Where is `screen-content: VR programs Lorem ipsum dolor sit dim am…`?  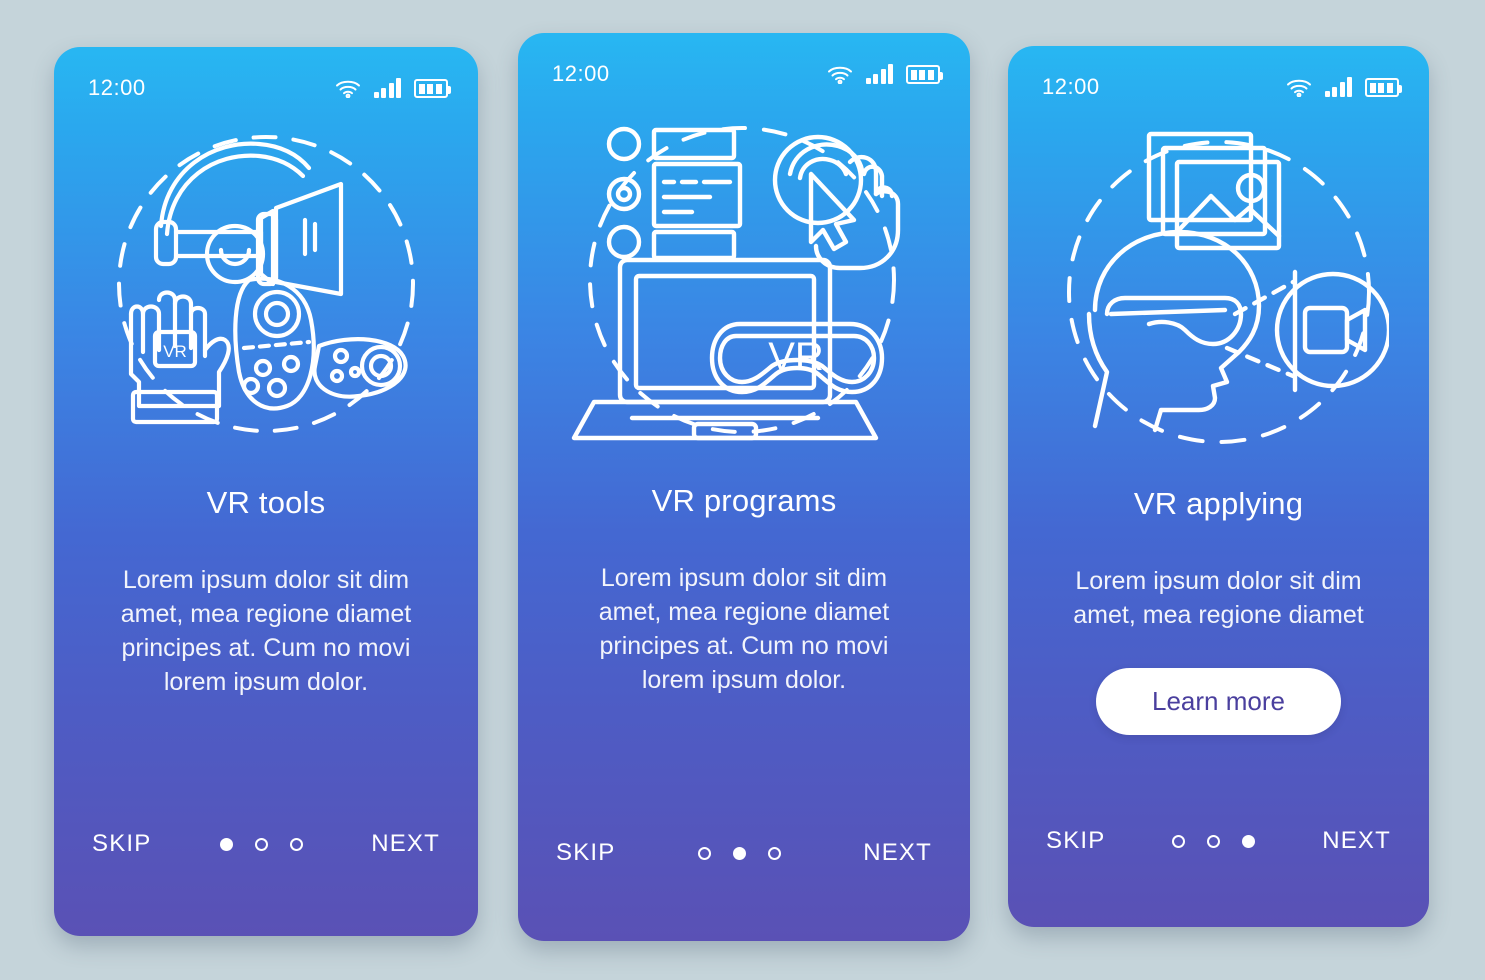
screen-content: VR programs Lorem ipsum dolor sit dim am… is located at coordinates (744, 648).